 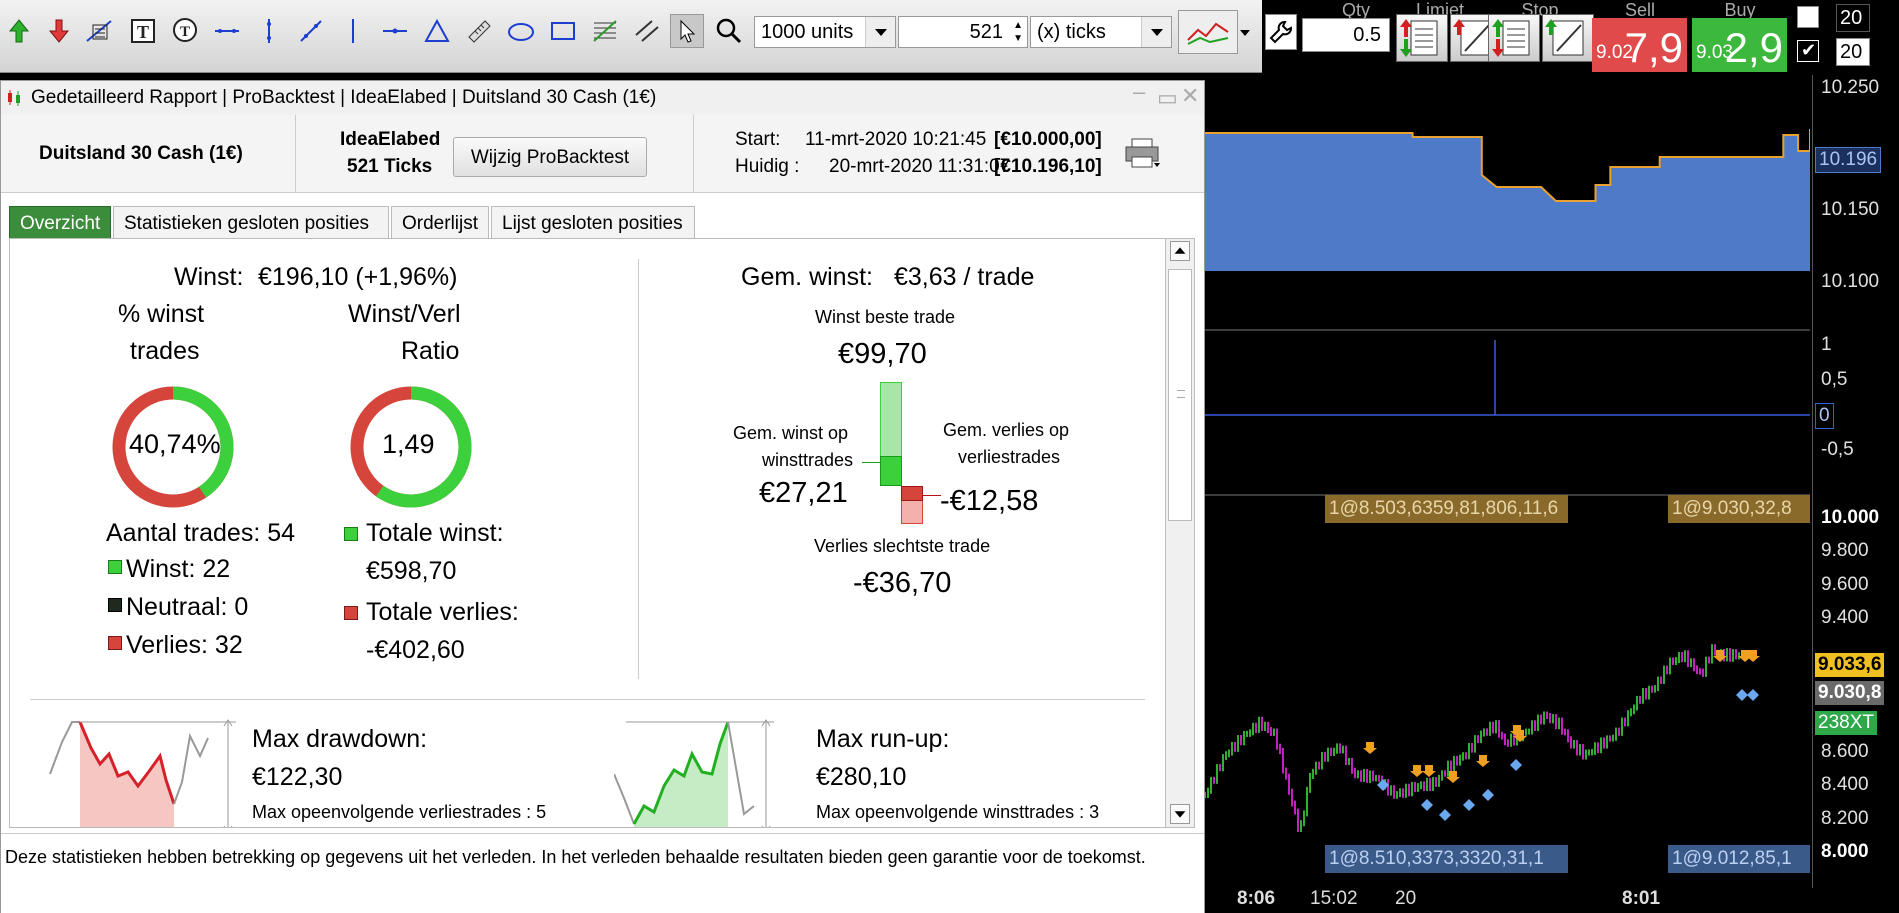 I want to click on order-tag-bottom-1: 1@8.510,3373,3320,31,1, so click(x=1446, y=859).